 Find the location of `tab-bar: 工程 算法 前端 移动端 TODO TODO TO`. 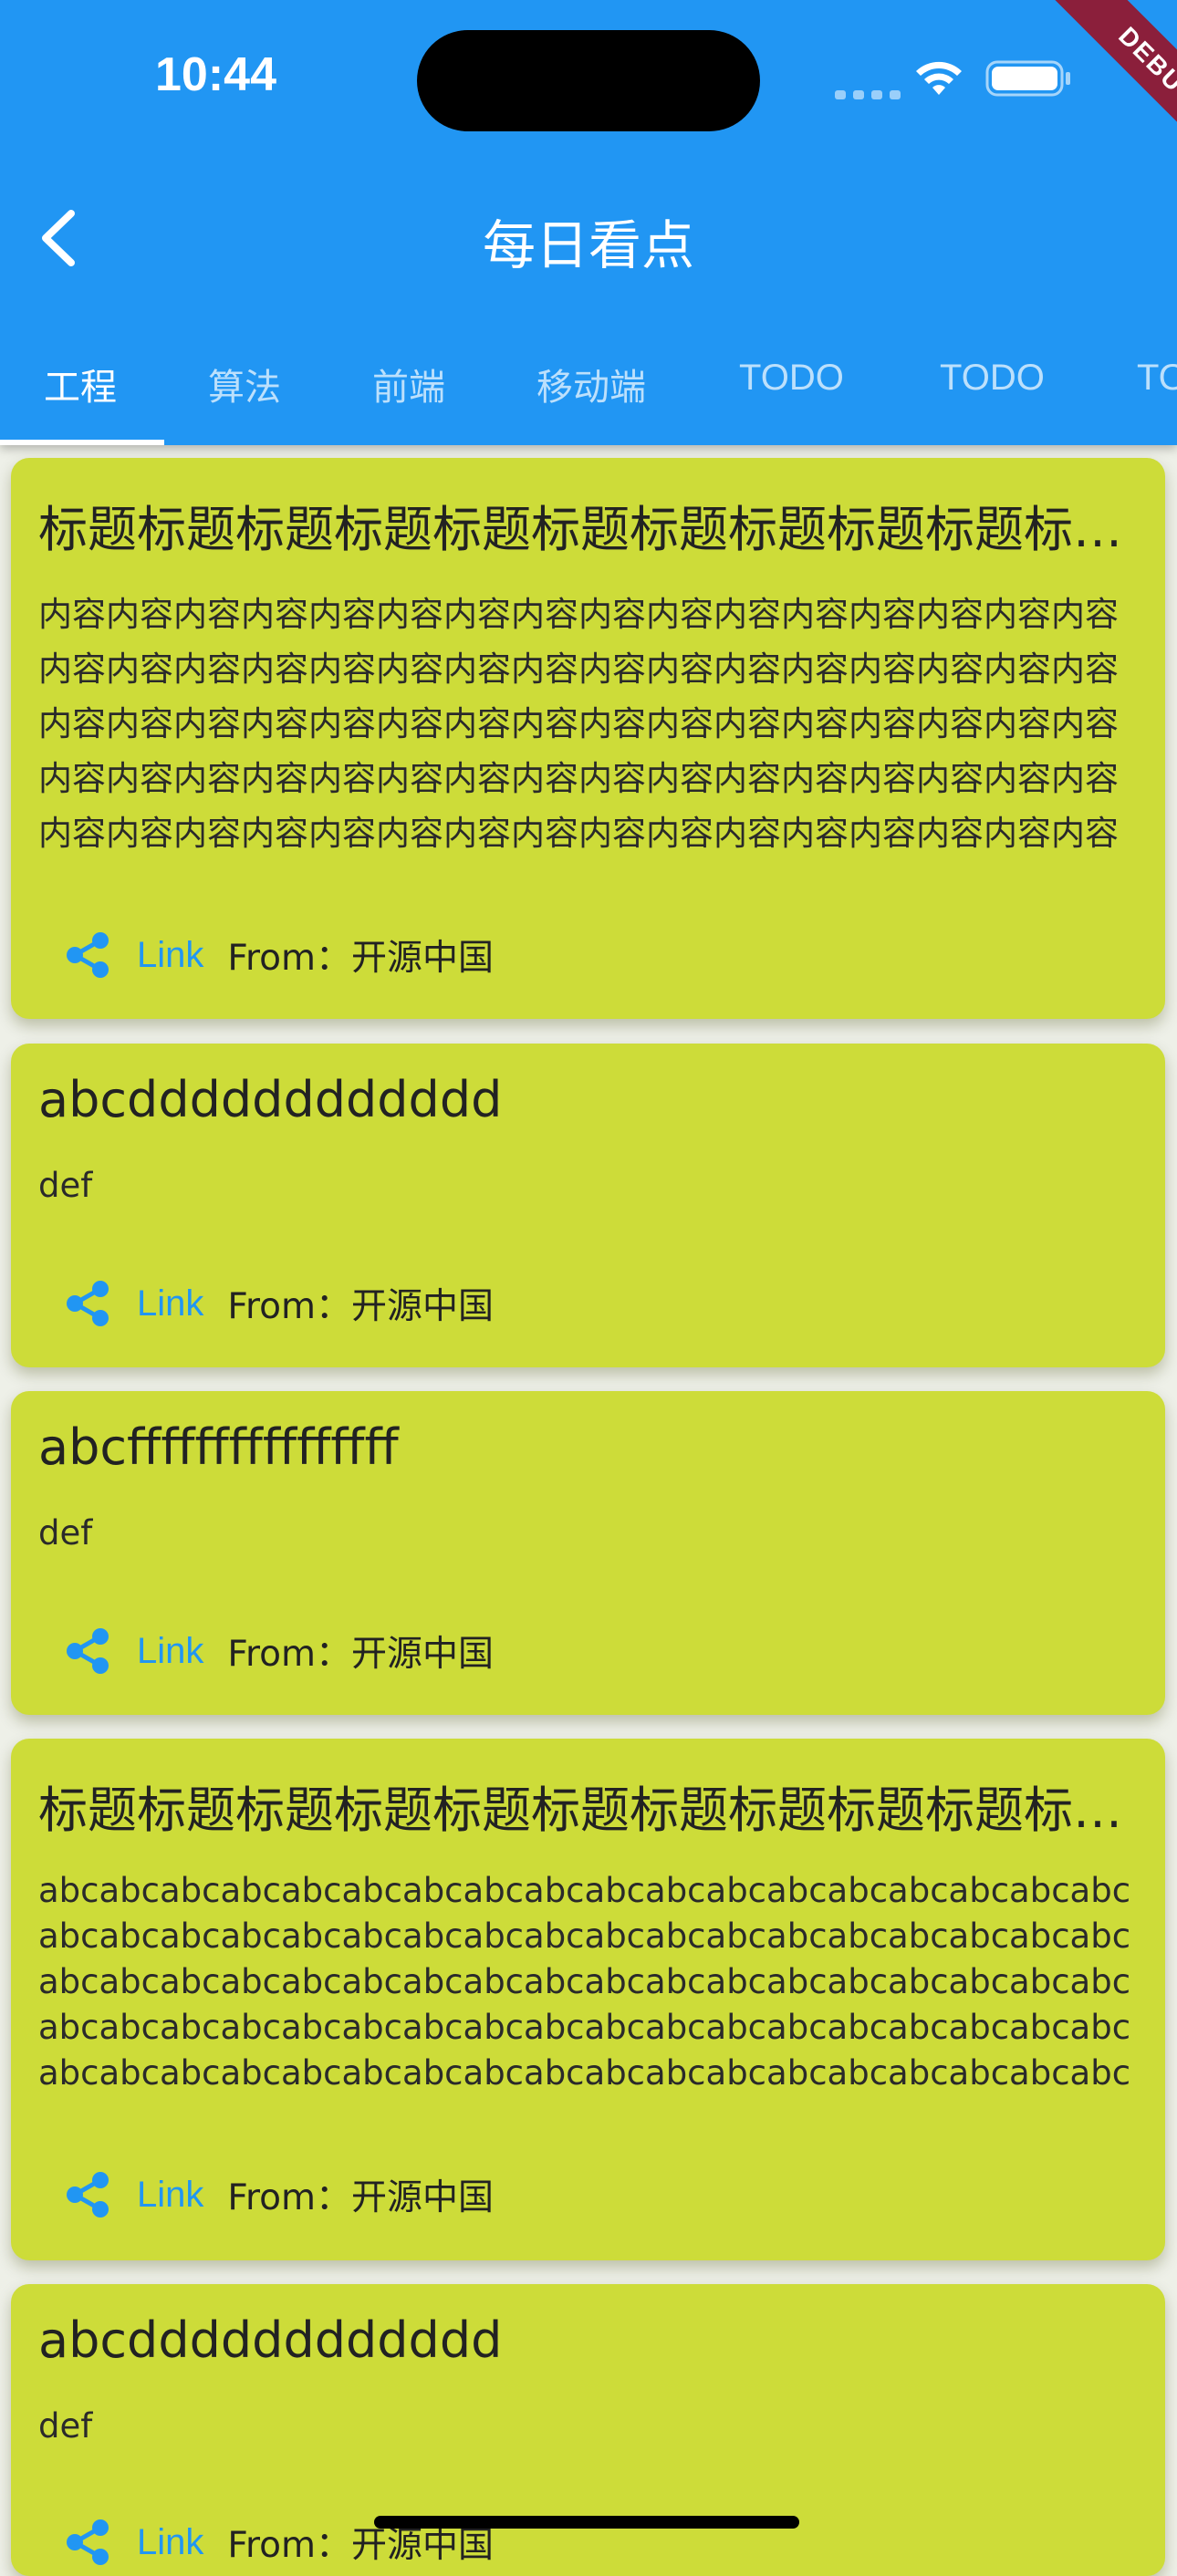

tab-bar: 工程 算法 前端 移动端 TODO TODO TO is located at coordinates (589, 391).